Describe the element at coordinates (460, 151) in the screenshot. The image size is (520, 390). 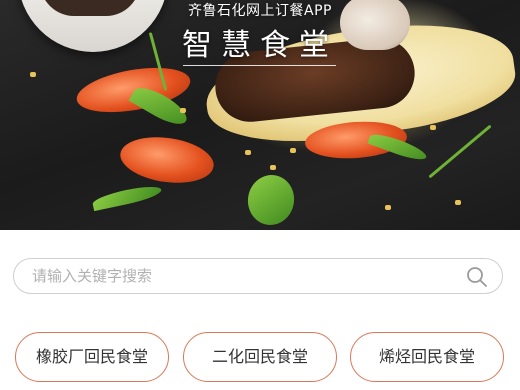
I see `herb-stem-image` at that location.